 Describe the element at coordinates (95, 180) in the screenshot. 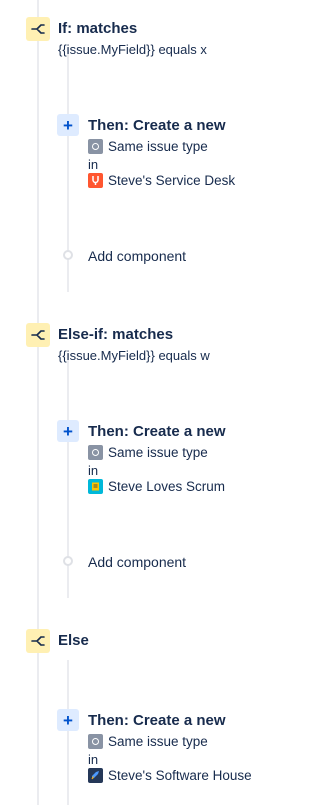

I see `service-desk-project-icon` at that location.